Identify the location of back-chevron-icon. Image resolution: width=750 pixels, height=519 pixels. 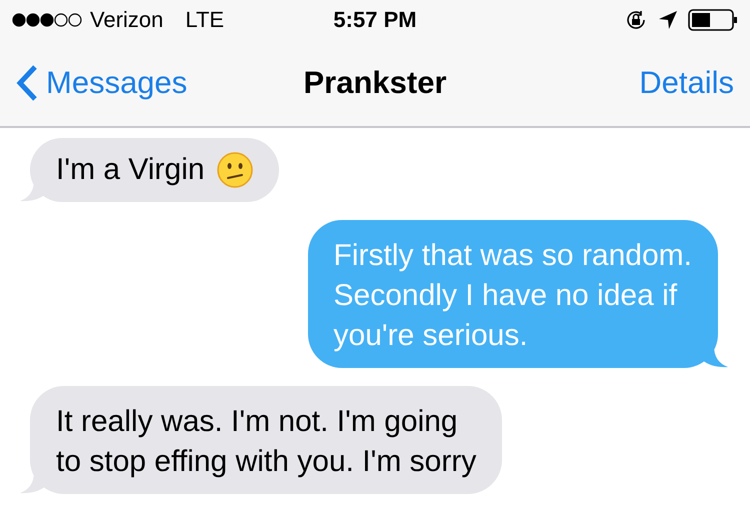
(27, 83).